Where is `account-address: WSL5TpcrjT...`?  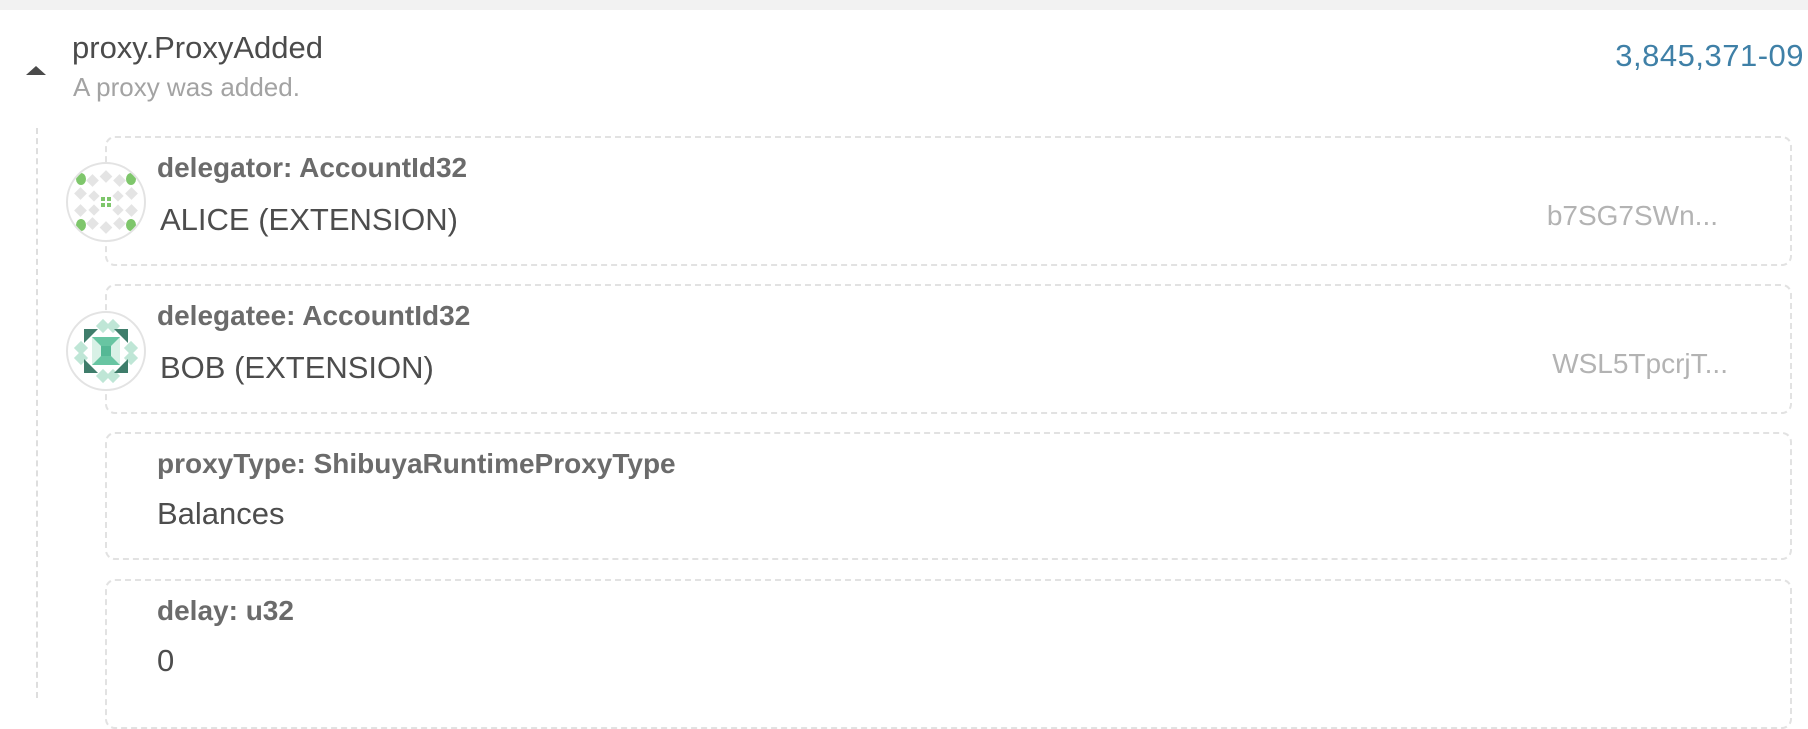 account-address: WSL5TpcrjT... is located at coordinates (1640, 364).